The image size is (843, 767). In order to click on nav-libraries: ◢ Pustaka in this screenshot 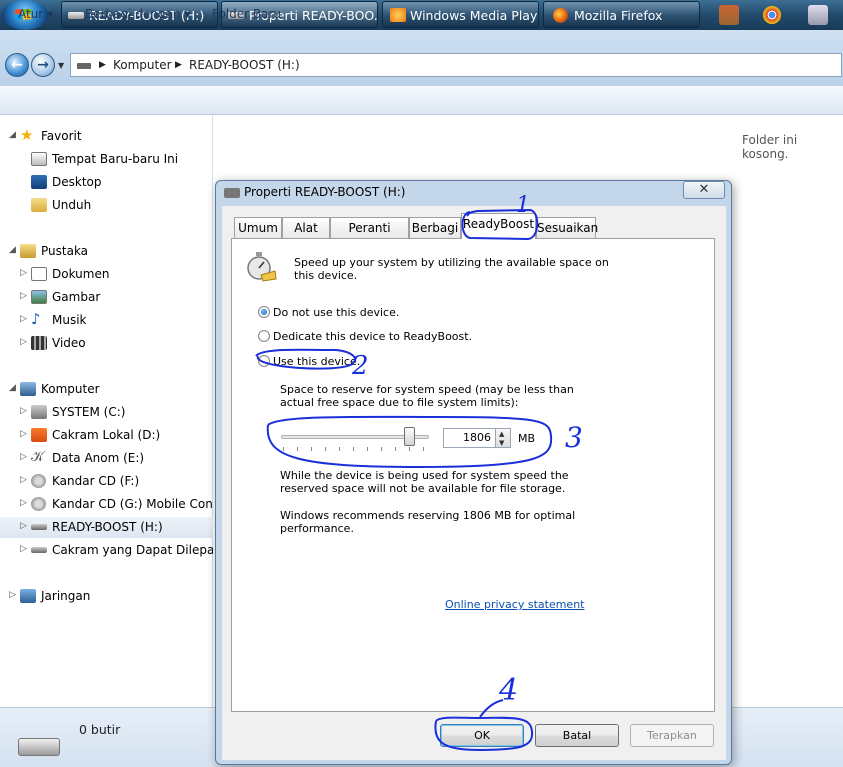, I will do `click(106, 251)`.